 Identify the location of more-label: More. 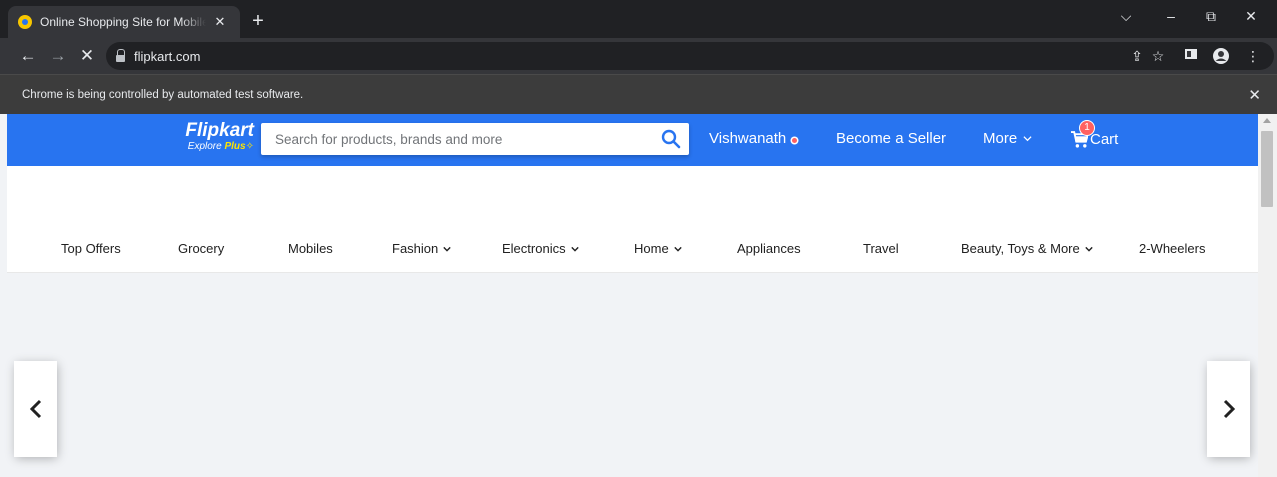
(1000, 138).